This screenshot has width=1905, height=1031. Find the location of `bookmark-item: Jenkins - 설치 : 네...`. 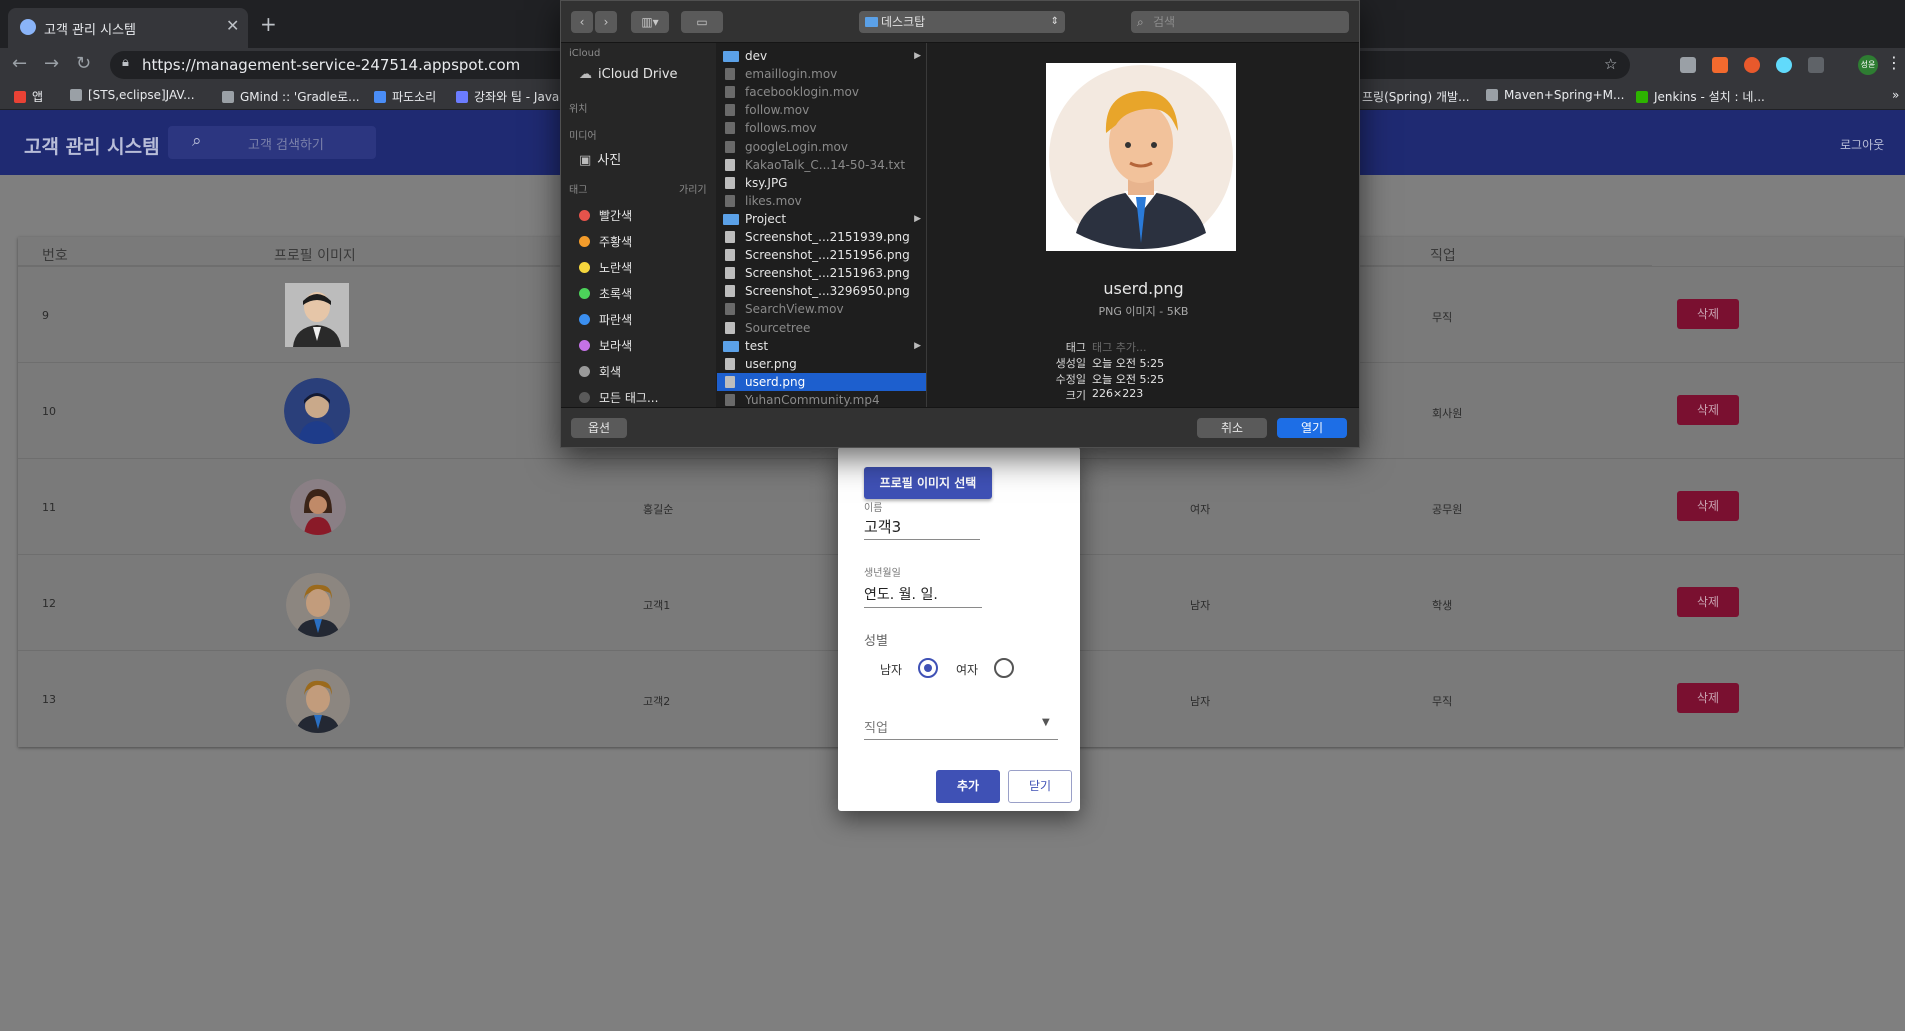

bookmark-item: Jenkins - 설치 : 네... is located at coordinates (1700, 96).